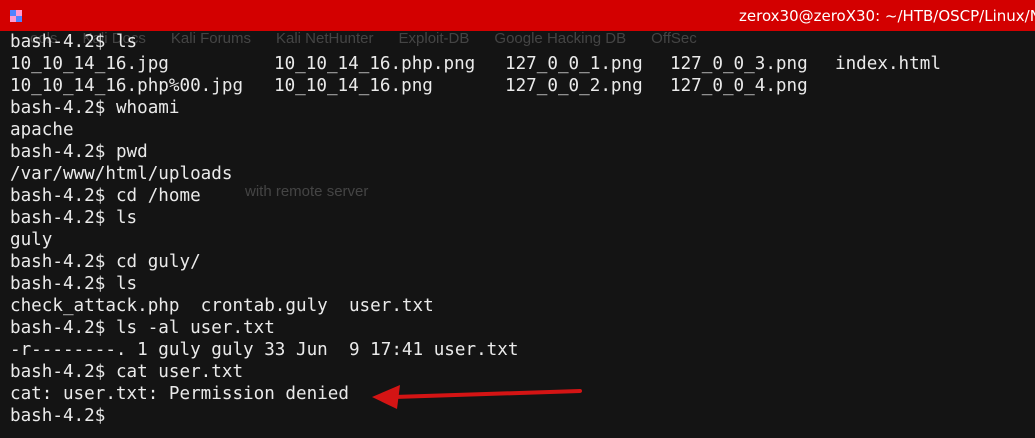  I want to click on annotation-arrow, so click(477, 397).